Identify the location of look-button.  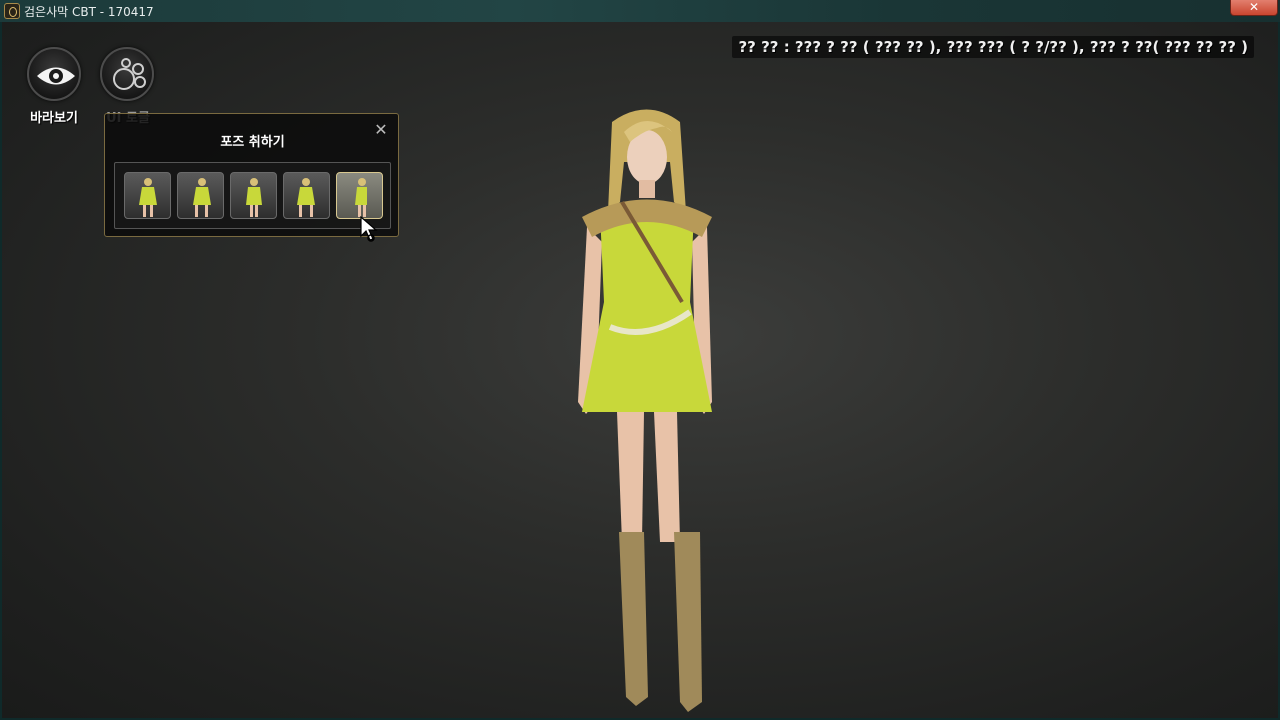
(54, 74).